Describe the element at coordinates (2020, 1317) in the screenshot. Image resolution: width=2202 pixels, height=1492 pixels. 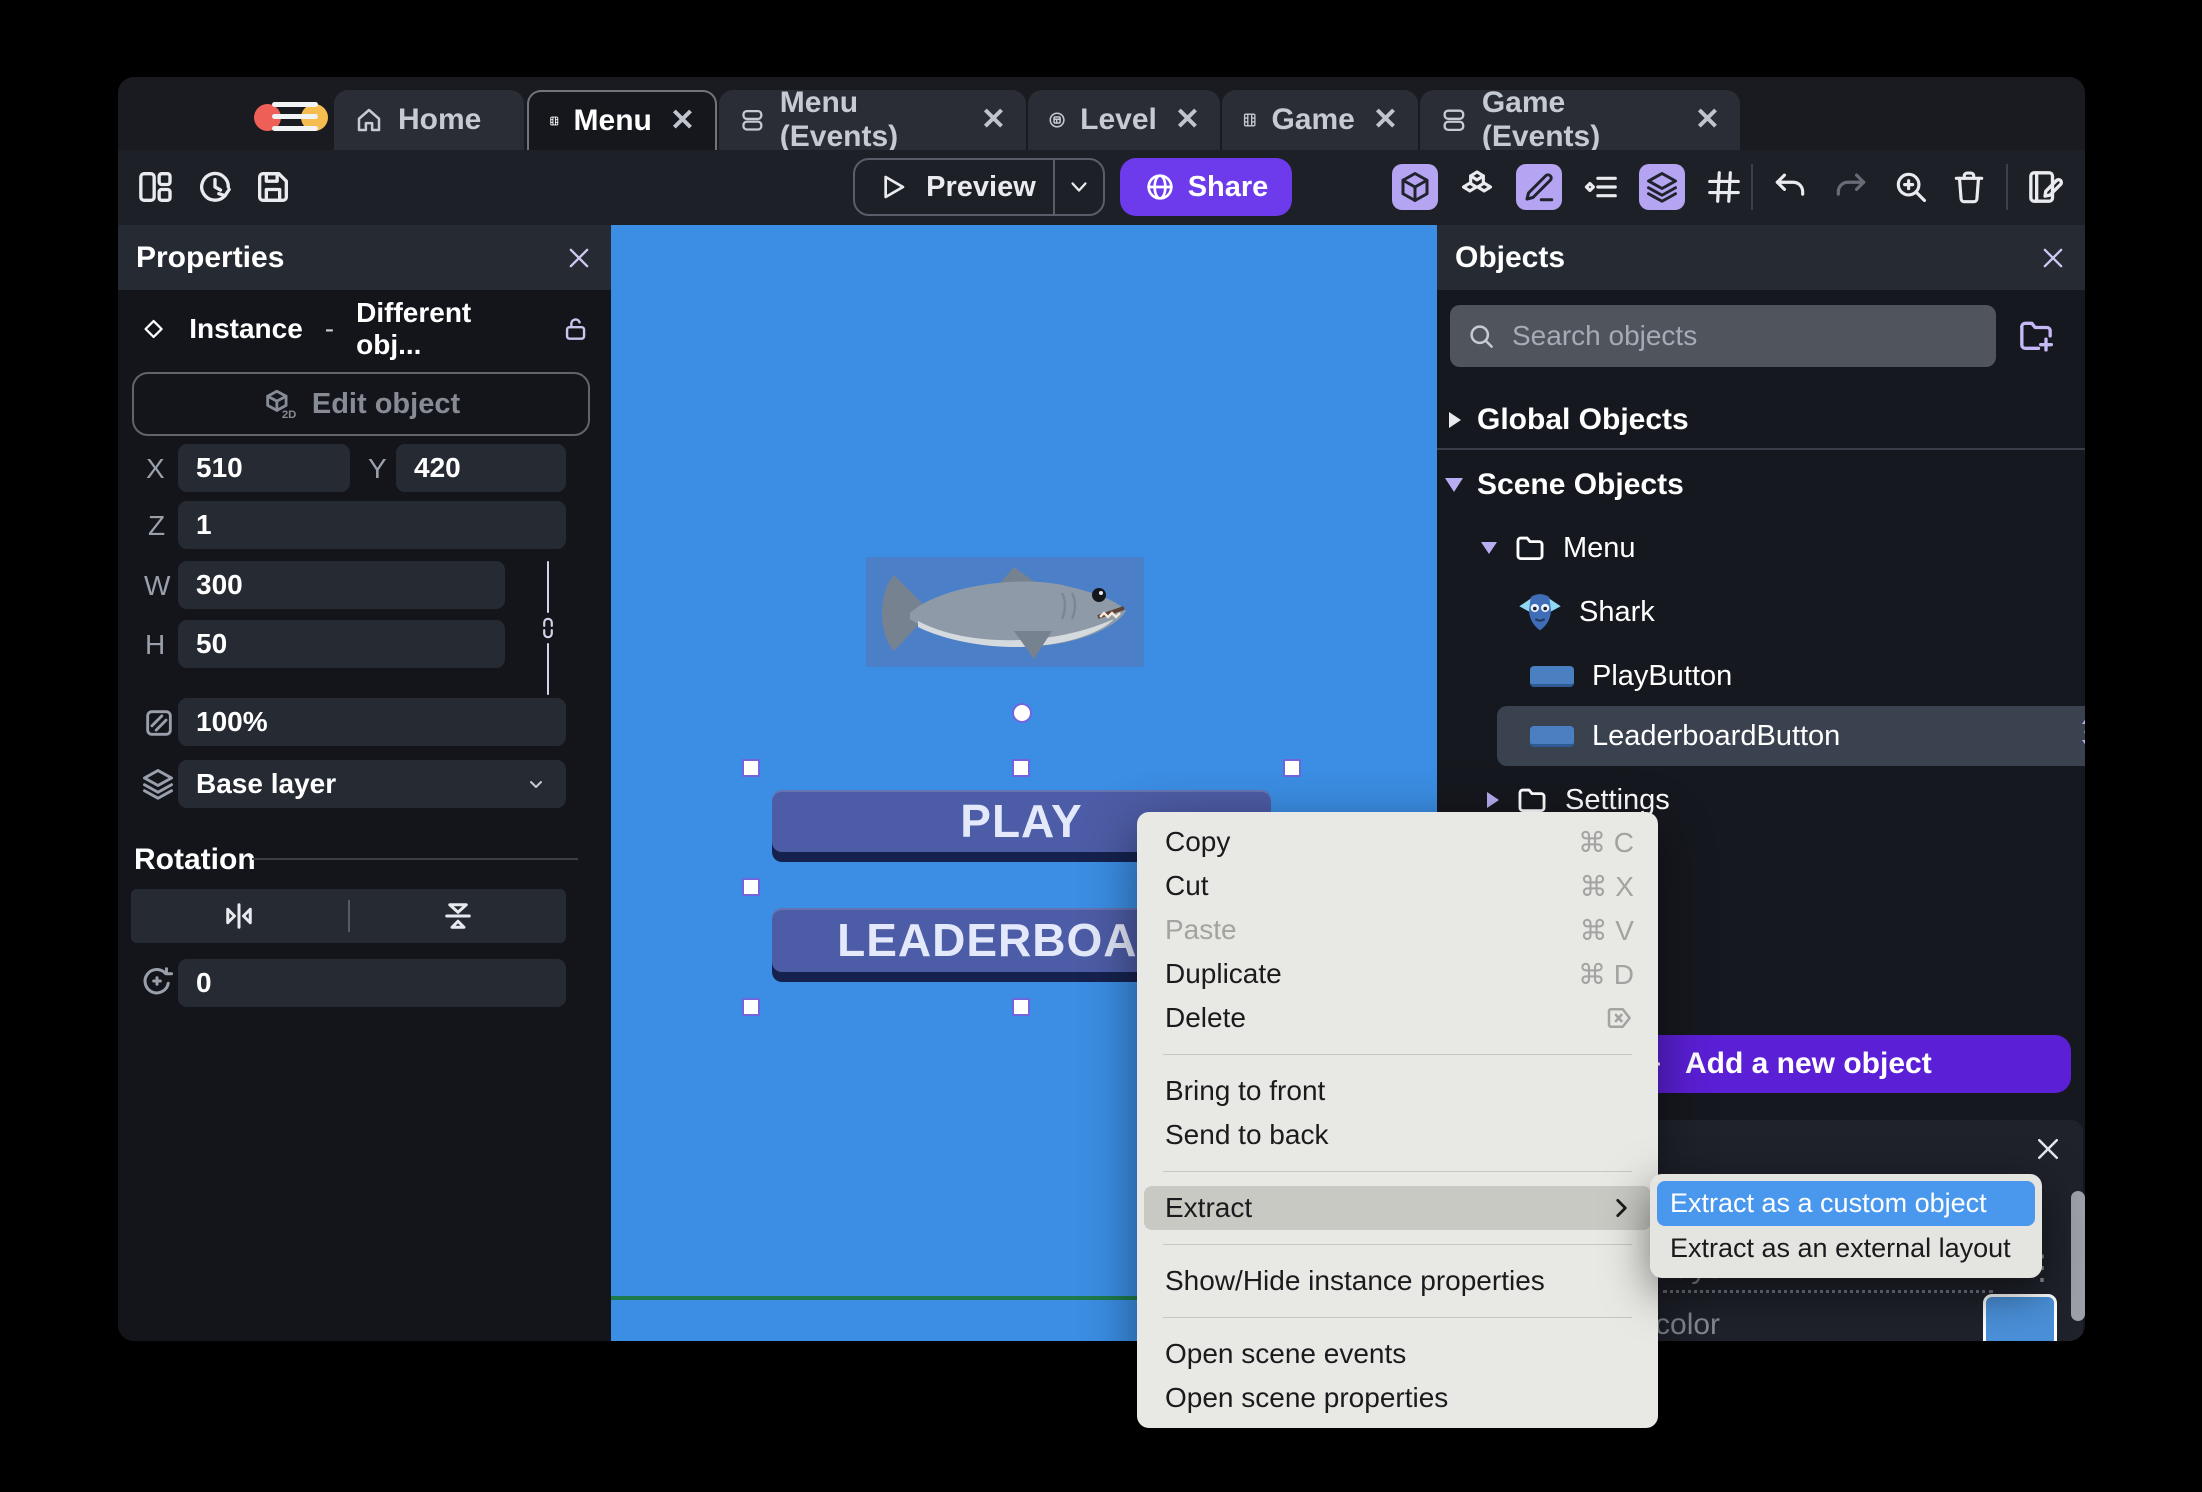
I see `background-color-swatch` at that location.